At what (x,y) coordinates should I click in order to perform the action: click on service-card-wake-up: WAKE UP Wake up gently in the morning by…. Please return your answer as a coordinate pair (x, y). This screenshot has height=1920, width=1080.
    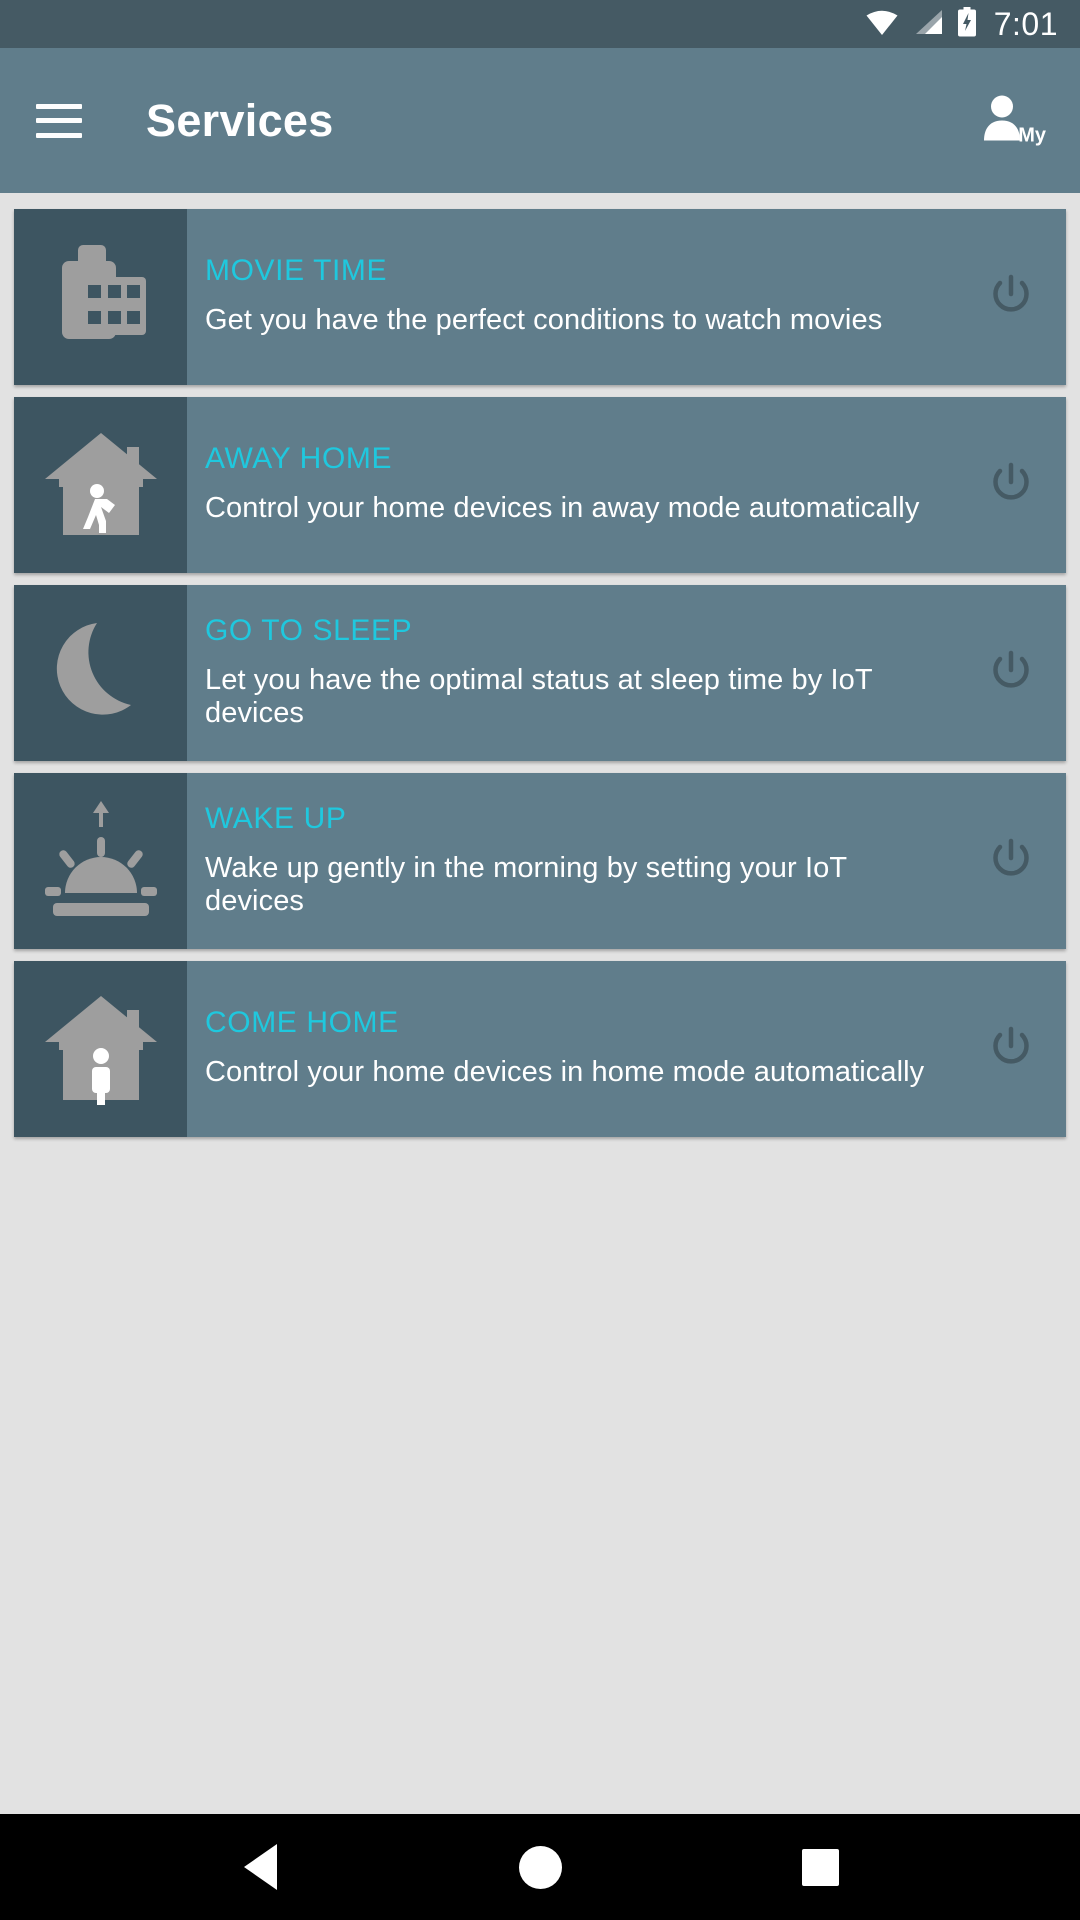
    Looking at the image, I should click on (540, 861).